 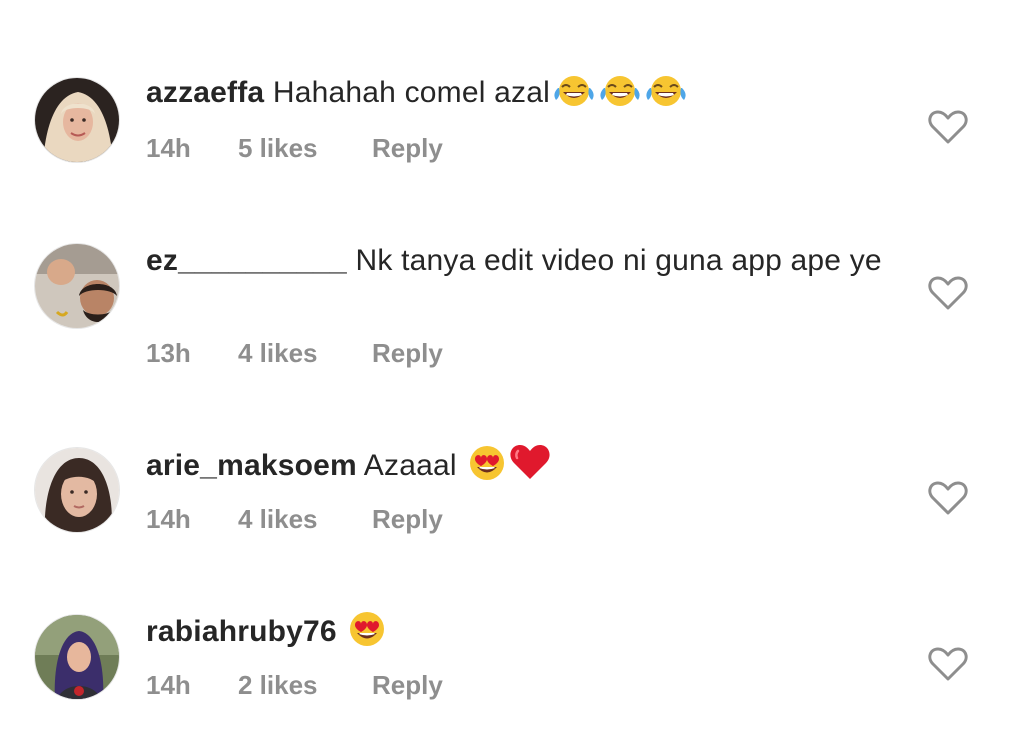 What do you see at coordinates (411, 92) in the screenshot?
I see `comment-body: Hahahah comel azal` at bounding box center [411, 92].